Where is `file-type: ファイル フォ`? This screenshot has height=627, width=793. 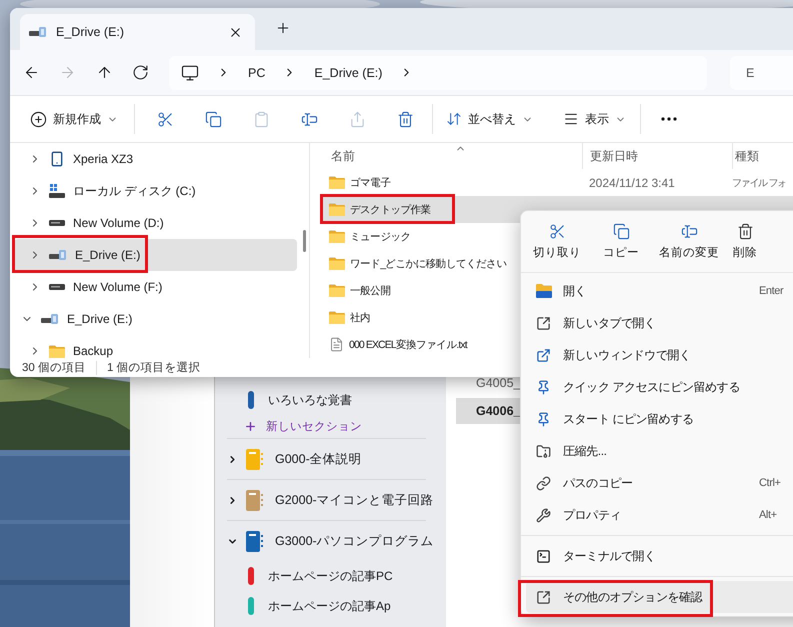
file-type: ファイル フォ is located at coordinates (759, 183).